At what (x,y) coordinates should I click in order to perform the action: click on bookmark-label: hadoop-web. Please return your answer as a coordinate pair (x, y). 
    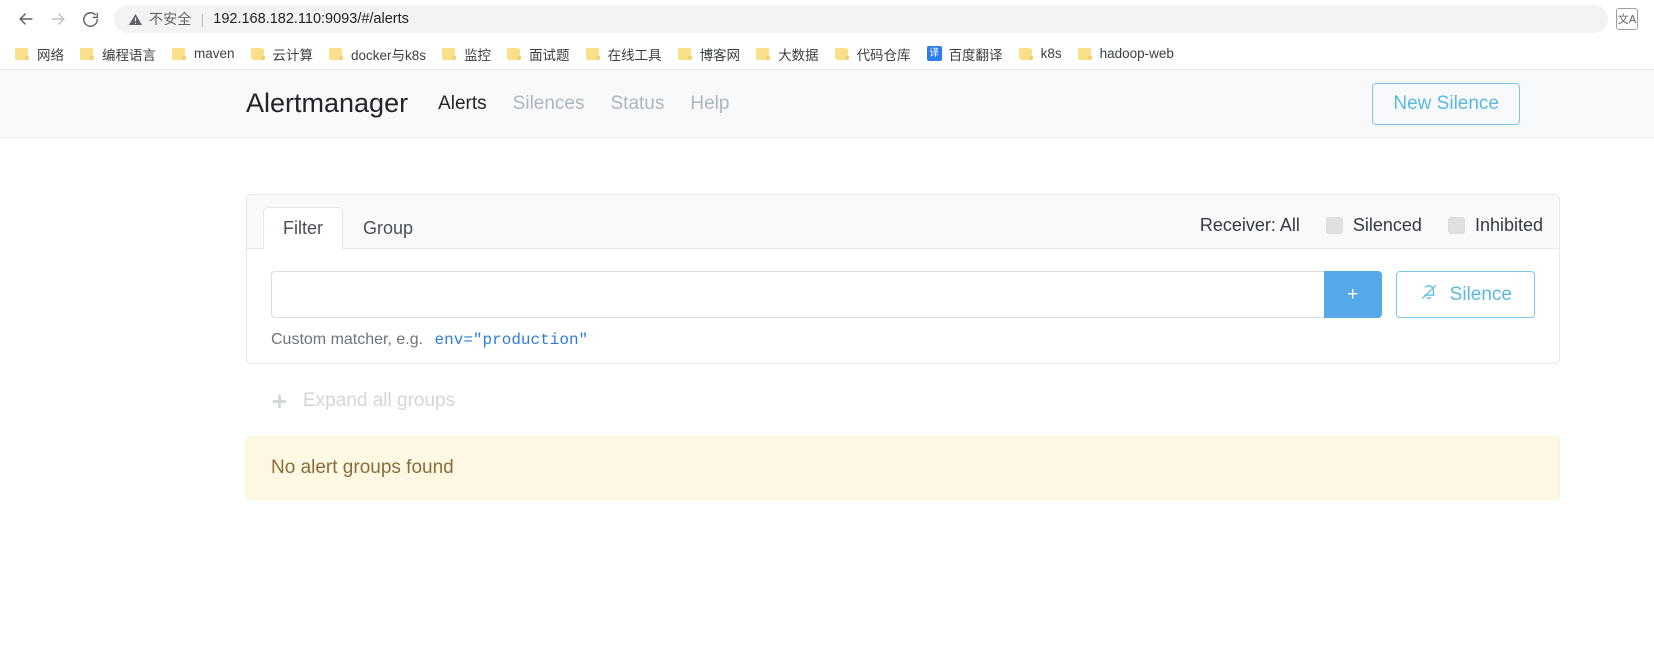
    Looking at the image, I should click on (1136, 53).